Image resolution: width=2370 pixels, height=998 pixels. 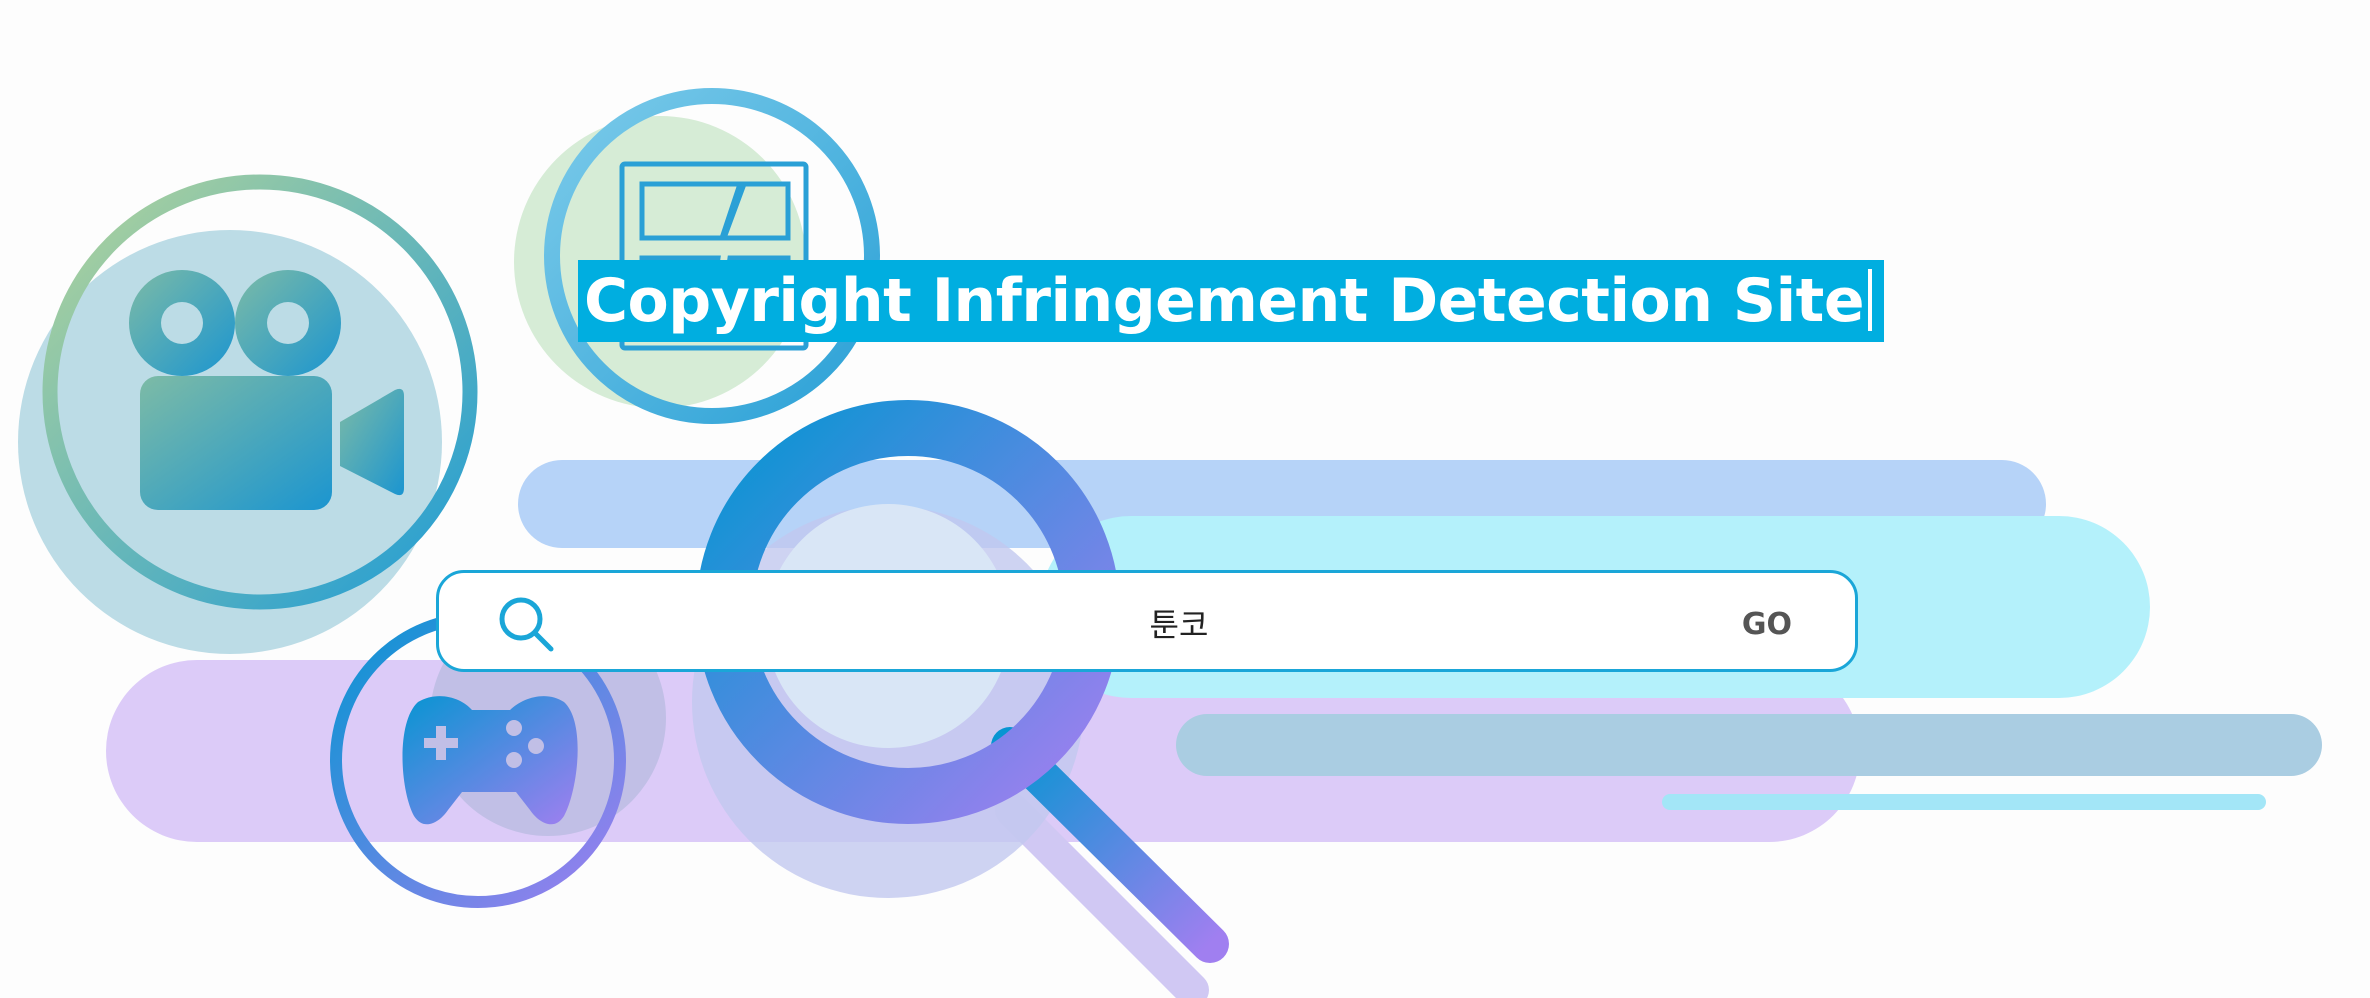 I want to click on teal-band, so click(x=1749, y=745).